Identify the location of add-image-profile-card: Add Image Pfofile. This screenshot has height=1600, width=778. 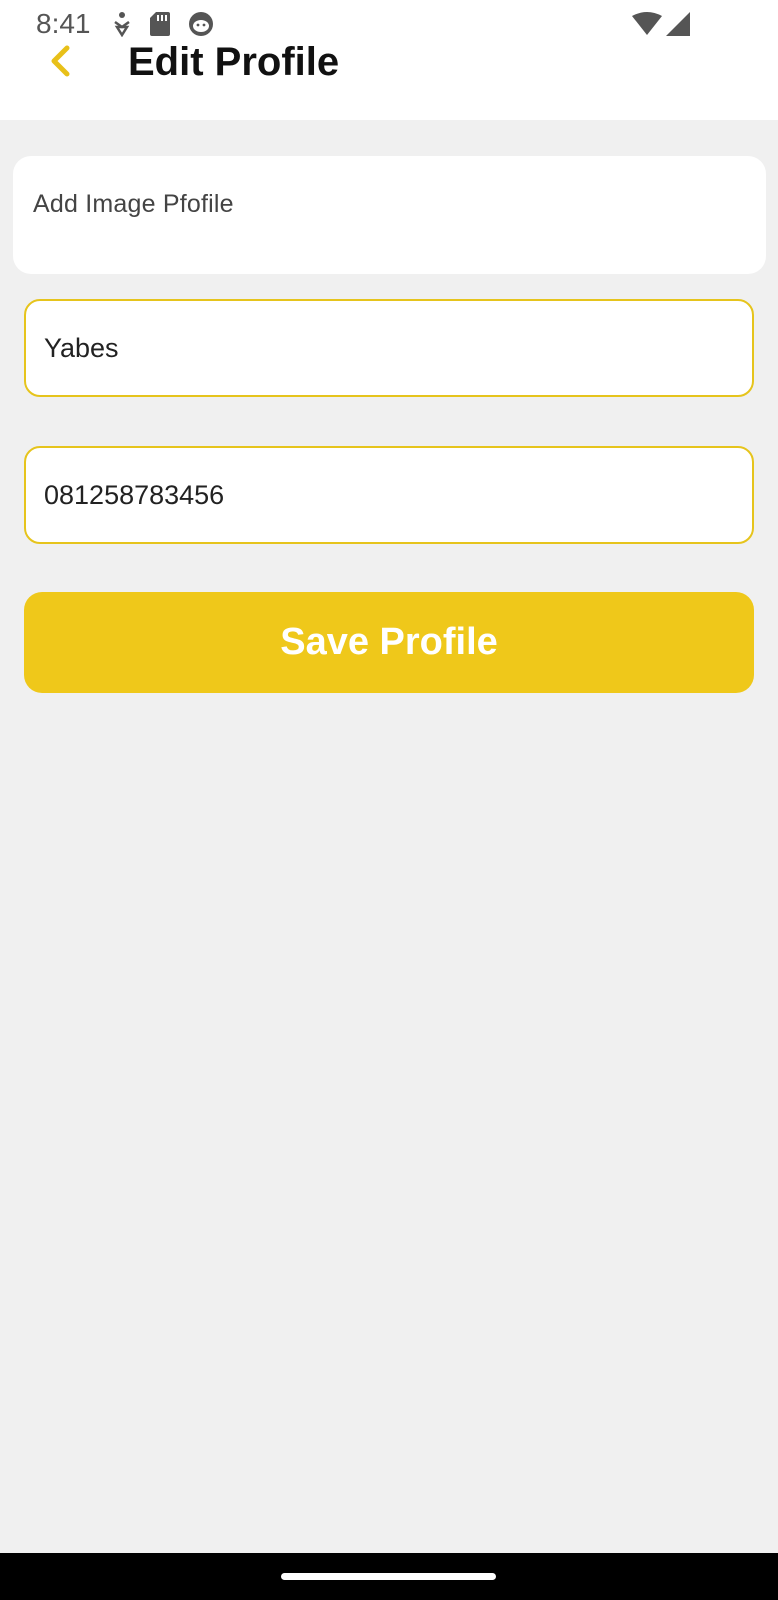
(389, 215).